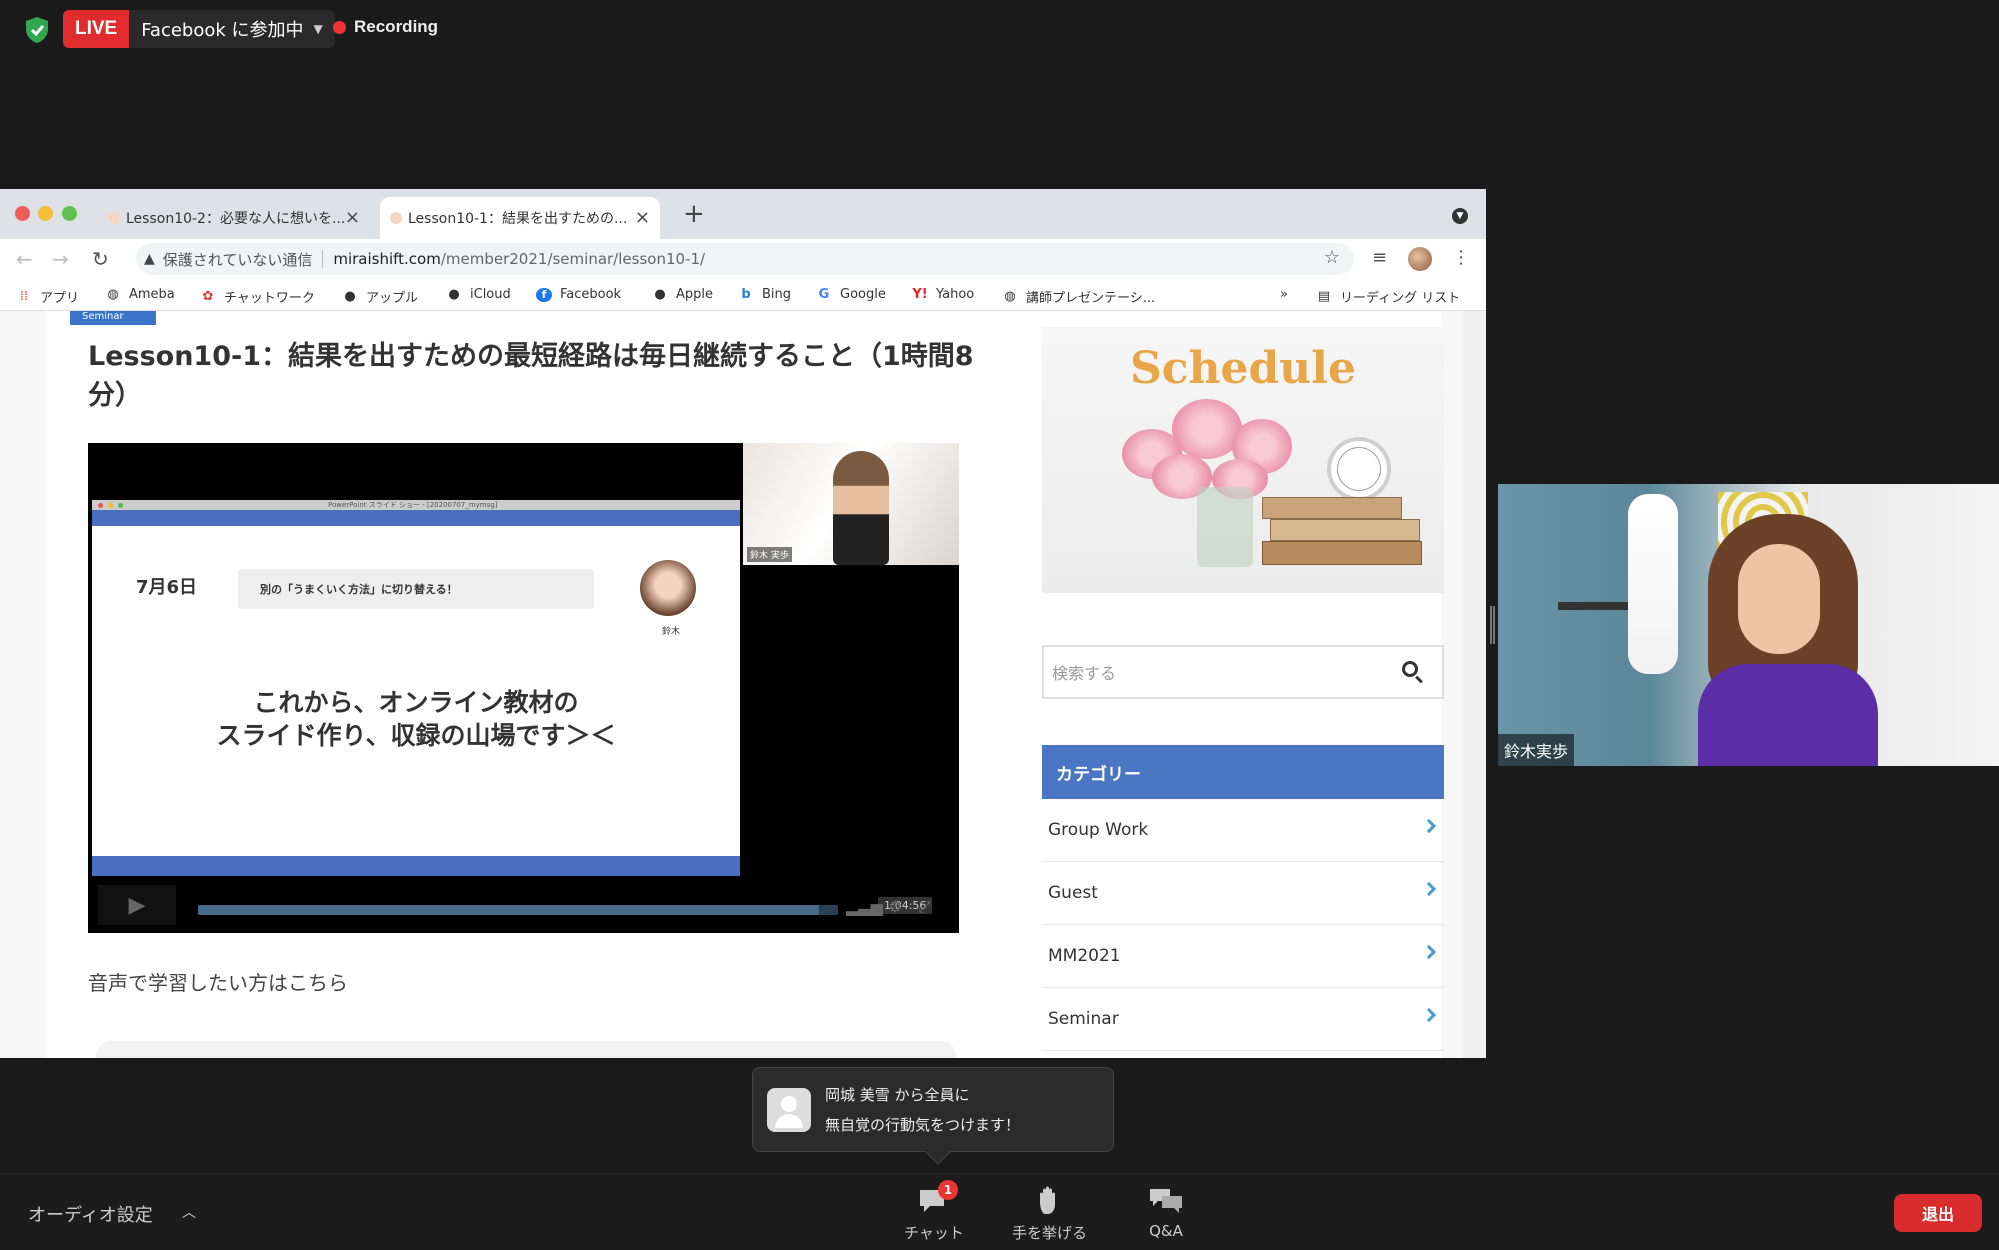  What do you see at coordinates (139, 294) in the screenshot?
I see `bookmark-ameba: ◍ Ameba` at bounding box center [139, 294].